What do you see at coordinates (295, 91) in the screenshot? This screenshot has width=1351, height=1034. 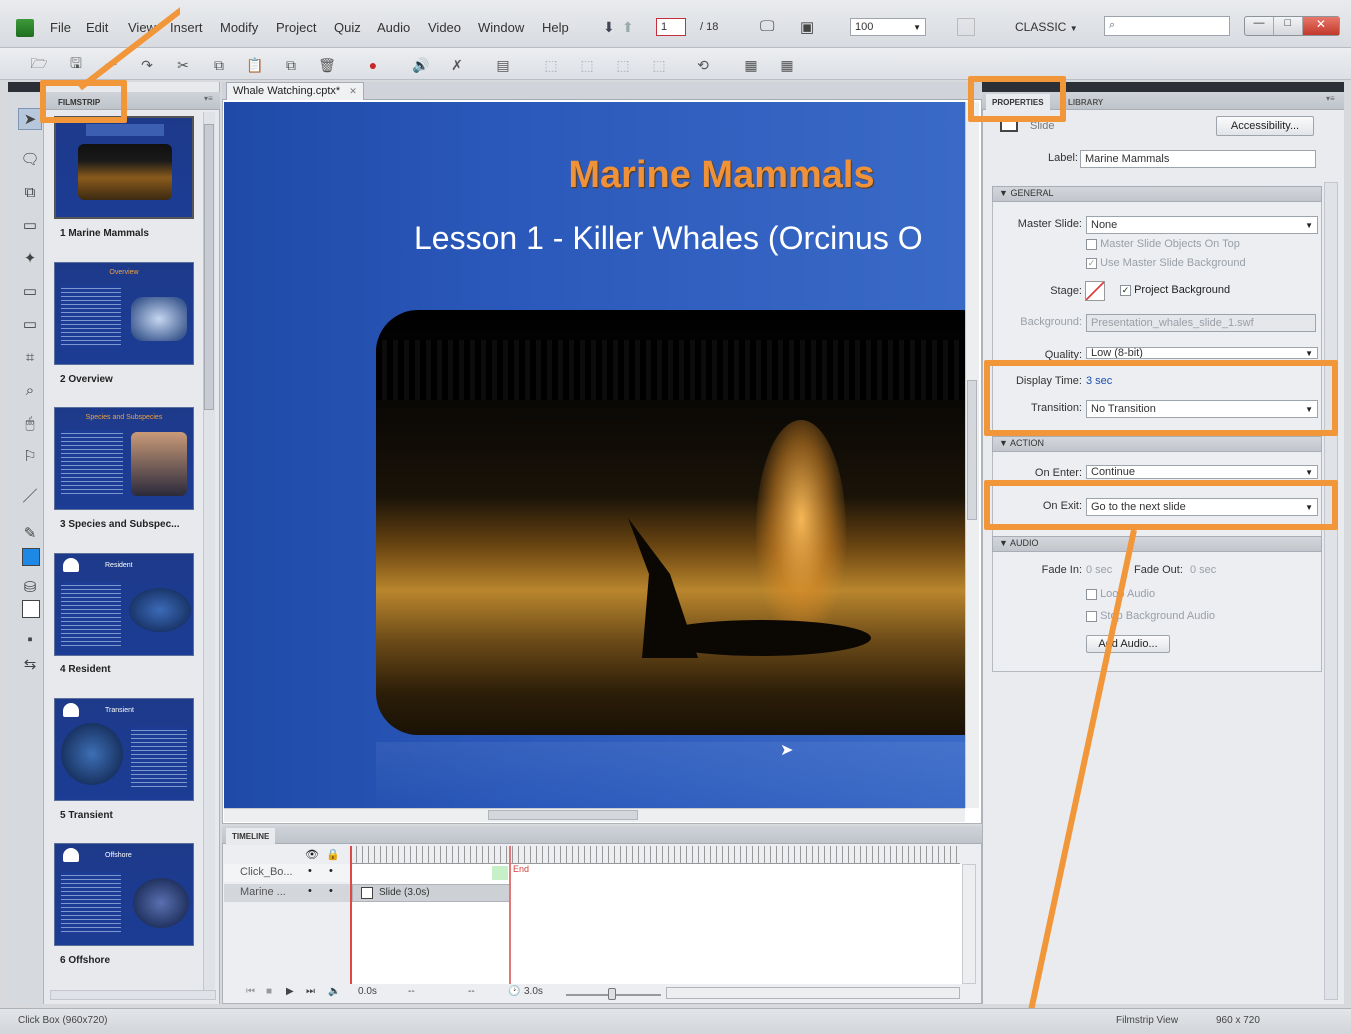 I see `document-tab: Whale Watching.cptx* ✕` at bounding box center [295, 91].